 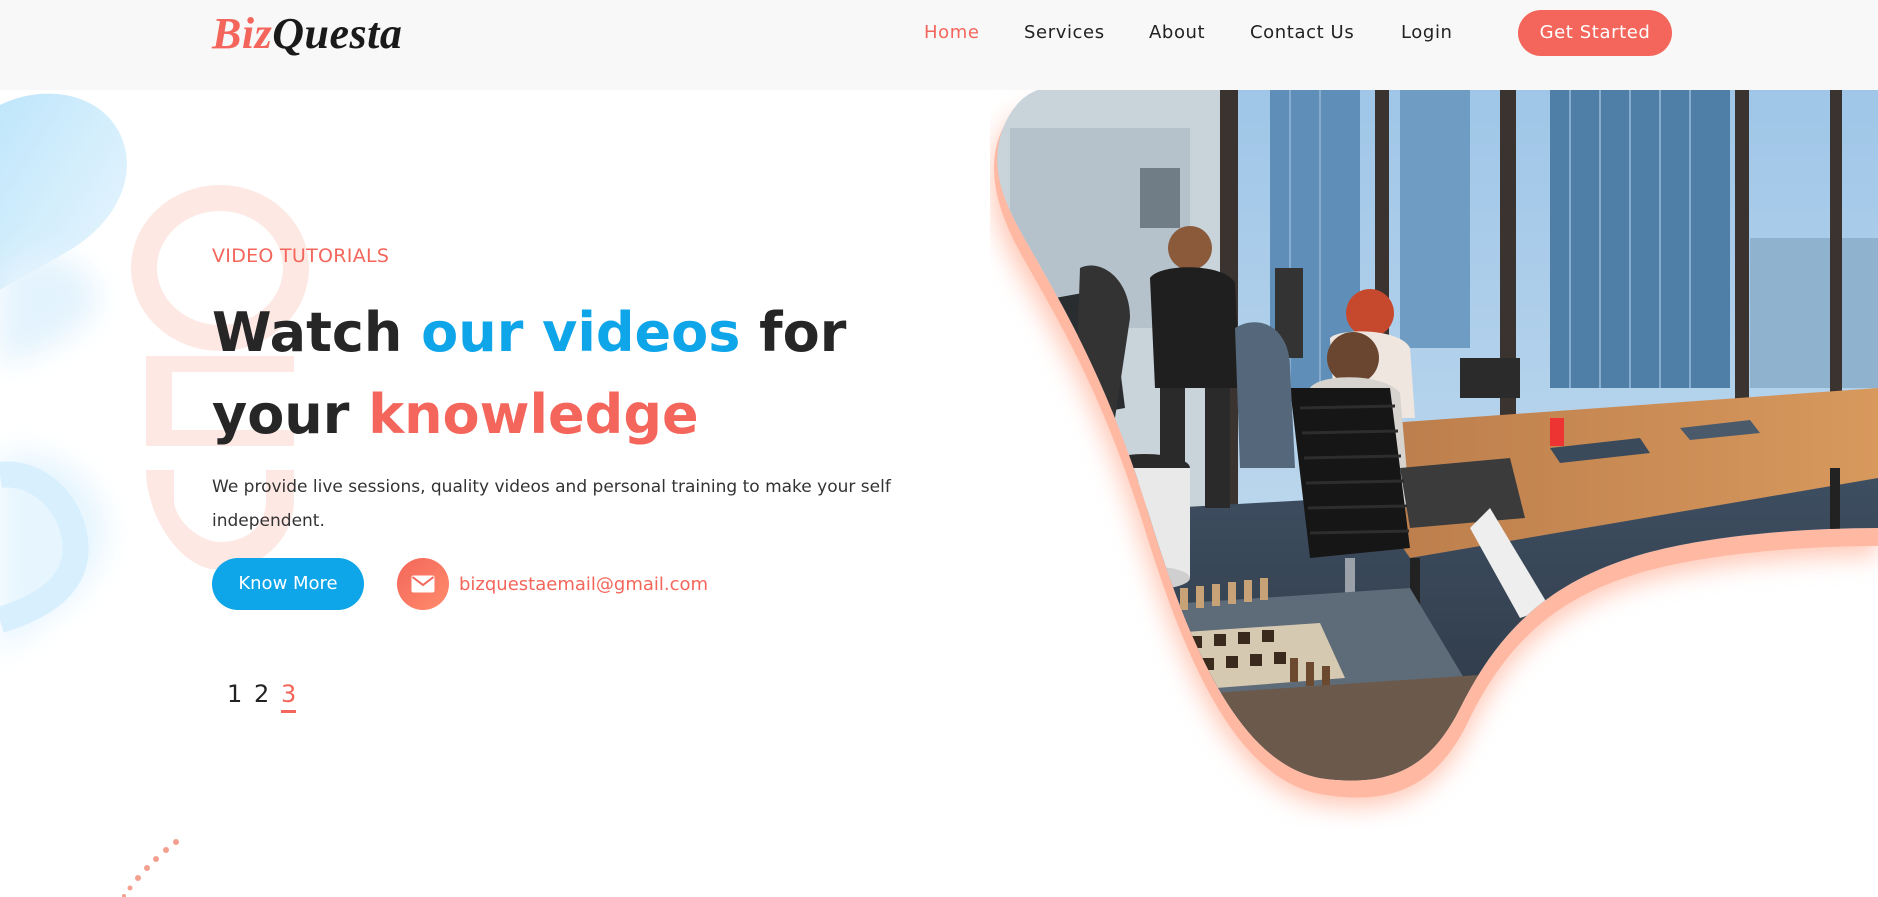 I want to click on brand-part-1: Biz, so click(x=242, y=33).